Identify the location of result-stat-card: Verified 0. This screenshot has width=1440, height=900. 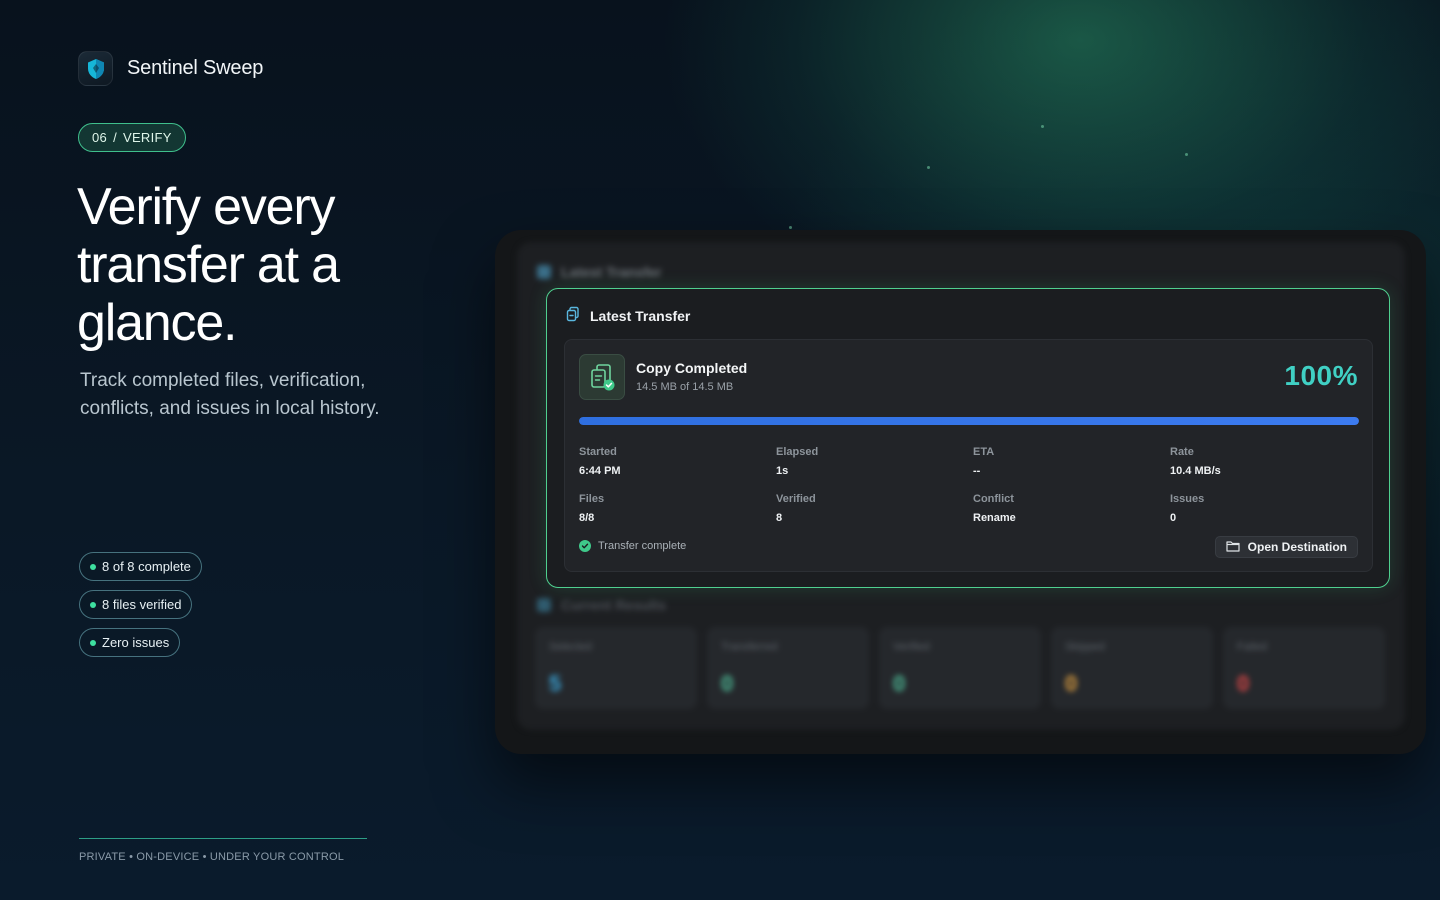
(960, 668).